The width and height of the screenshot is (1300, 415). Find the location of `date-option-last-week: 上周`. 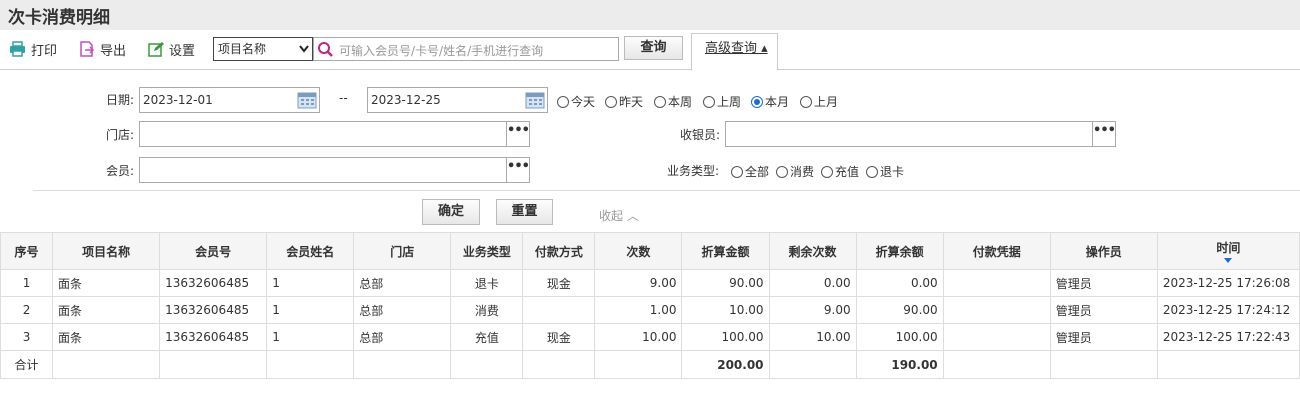

date-option-last-week: 上周 is located at coordinates (722, 101).